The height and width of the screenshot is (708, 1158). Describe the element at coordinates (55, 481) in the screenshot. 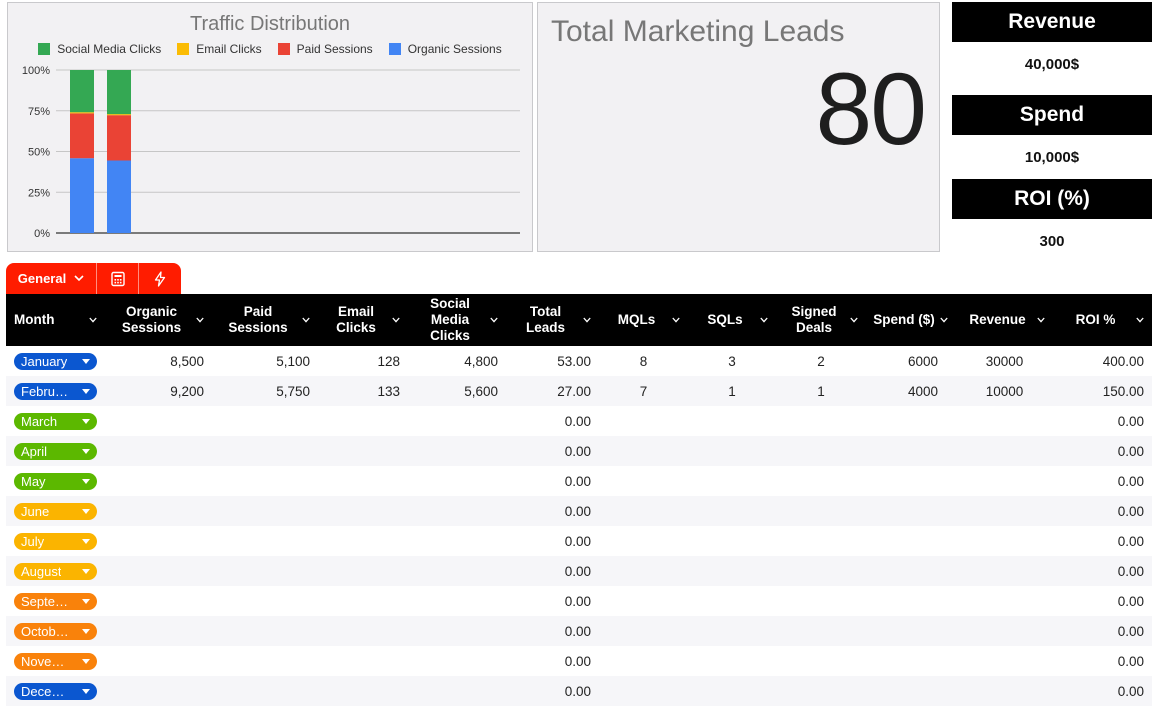

I see `month-dropdown-chip: May` at that location.